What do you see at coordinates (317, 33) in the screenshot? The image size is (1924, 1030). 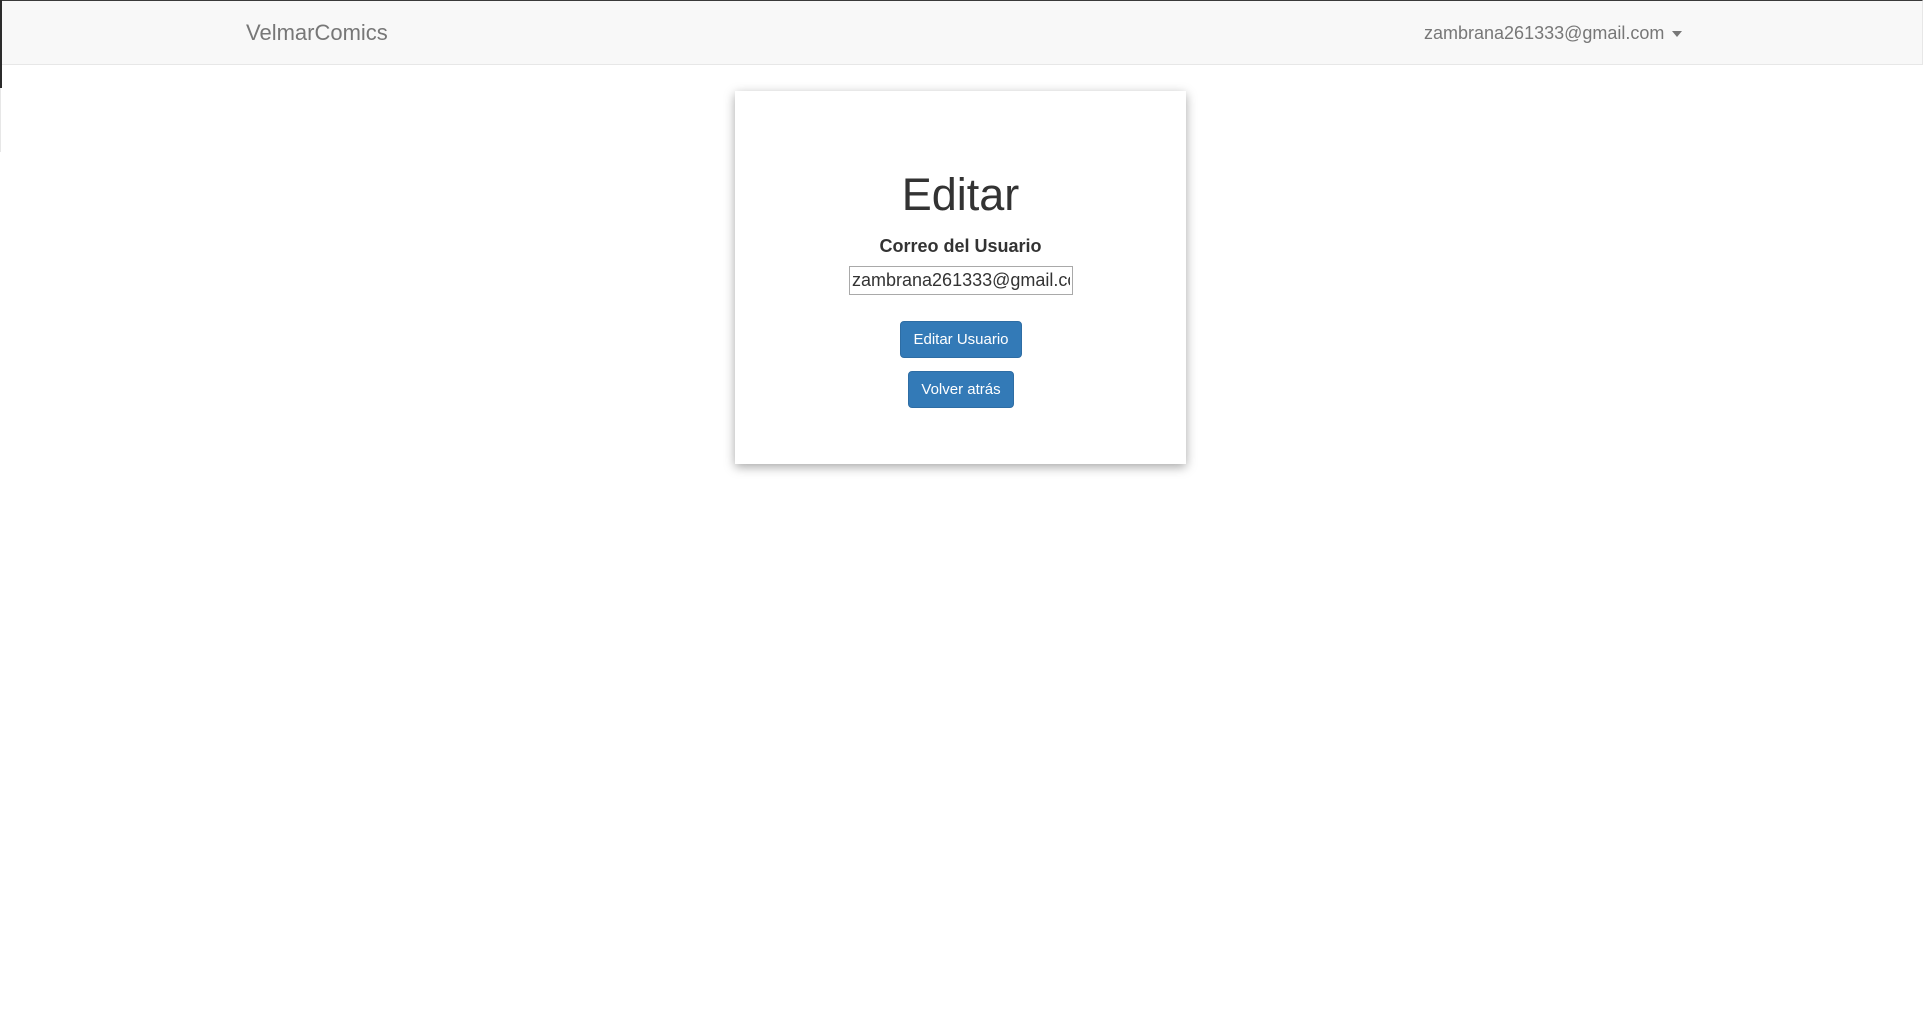 I see `brand-link: VelmarComics` at bounding box center [317, 33].